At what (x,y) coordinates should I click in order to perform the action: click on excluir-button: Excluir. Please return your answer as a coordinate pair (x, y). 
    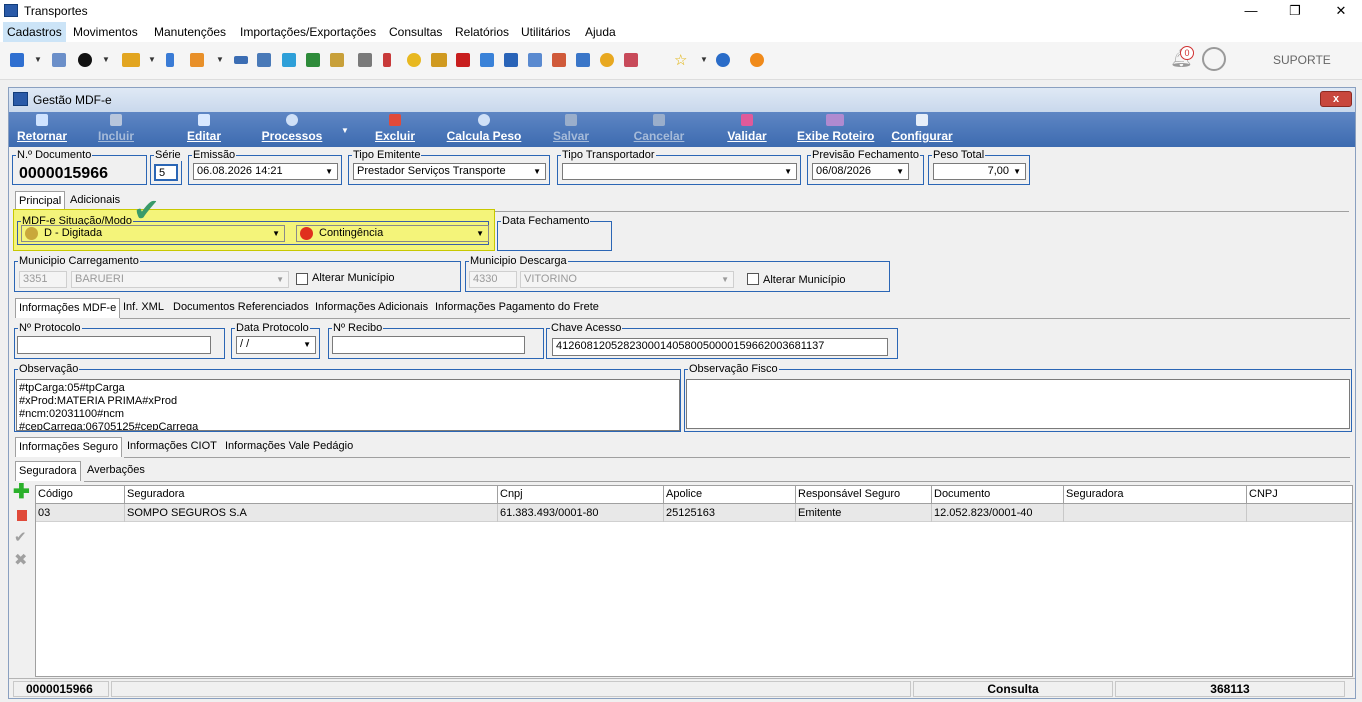
    Looking at the image, I should click on (395, 129).